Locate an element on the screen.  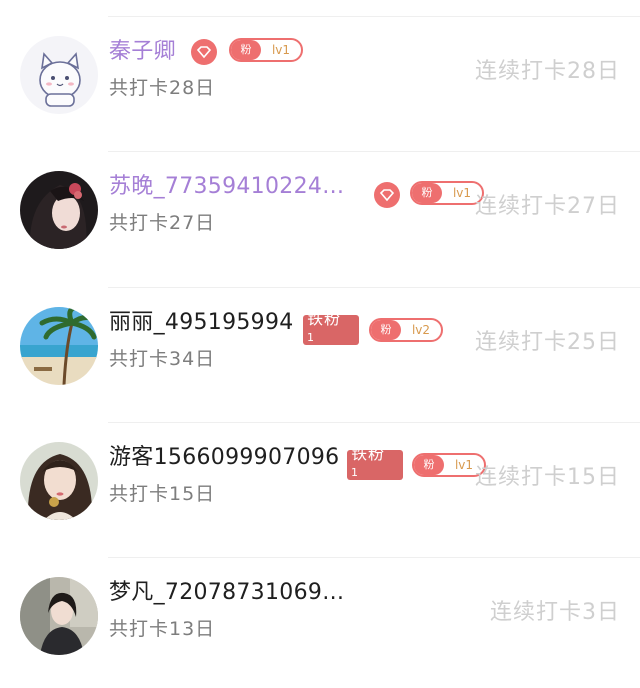
total-checkin: 共打卡13日 is located at coordinates (162, 629).